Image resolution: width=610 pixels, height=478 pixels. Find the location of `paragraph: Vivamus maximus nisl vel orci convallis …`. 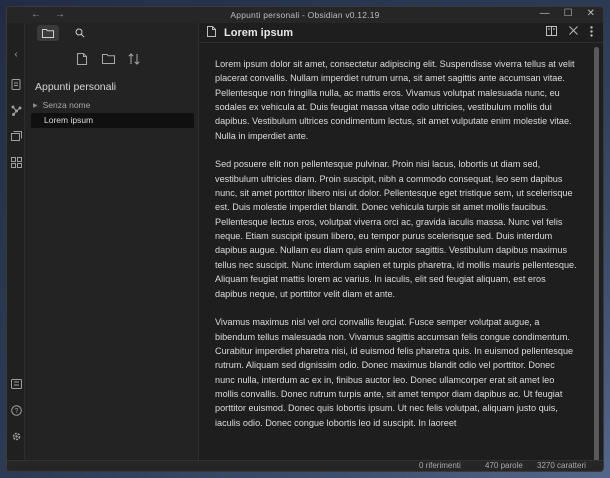

paragraph: Vivamus maximus nisl vel orci convallis … is located at coordinates (396, 372).